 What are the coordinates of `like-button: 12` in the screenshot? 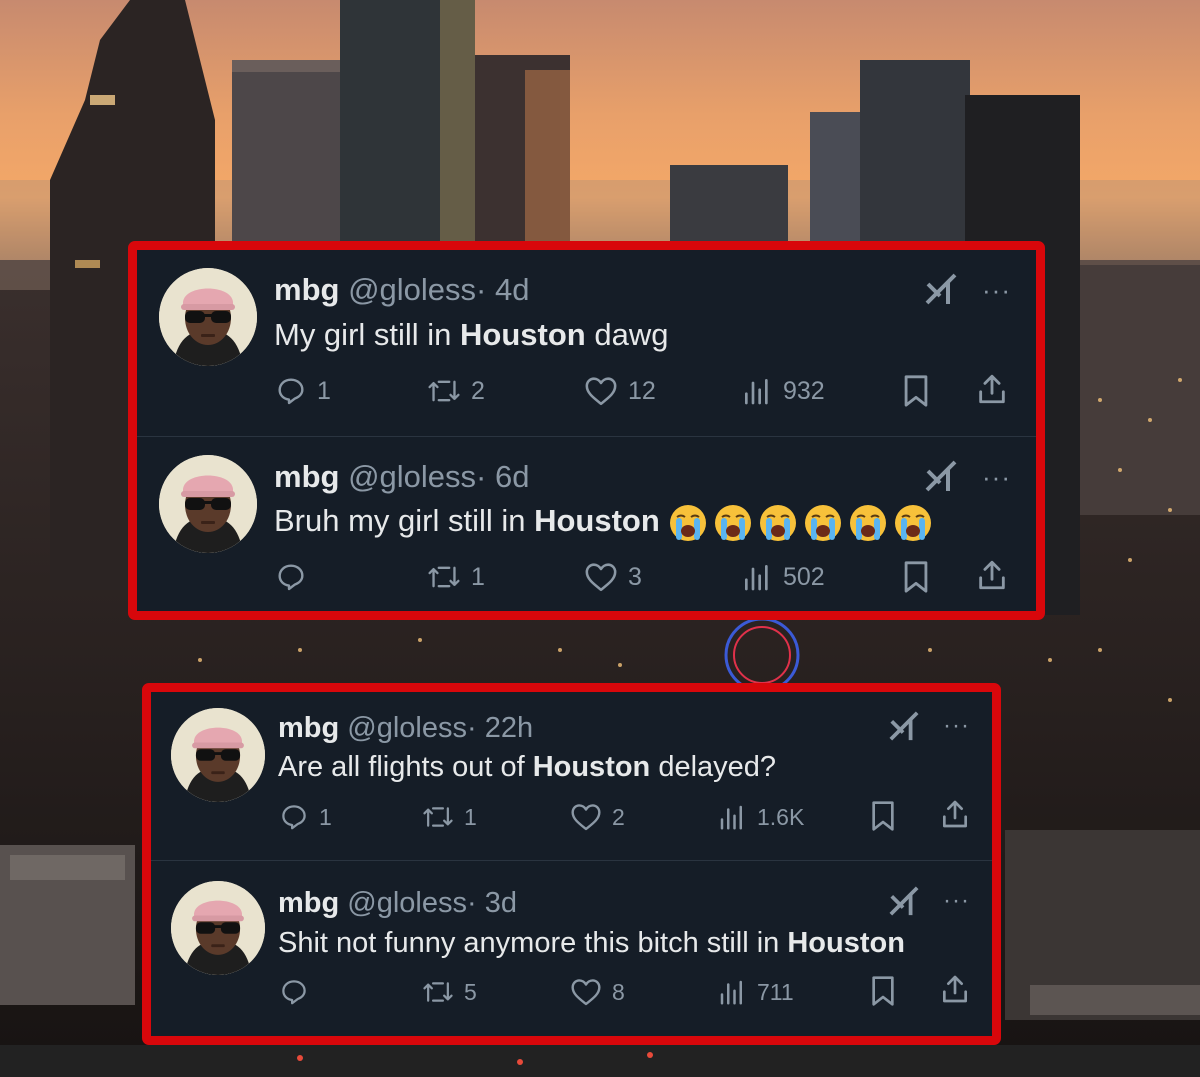 It's located at (620, 391).